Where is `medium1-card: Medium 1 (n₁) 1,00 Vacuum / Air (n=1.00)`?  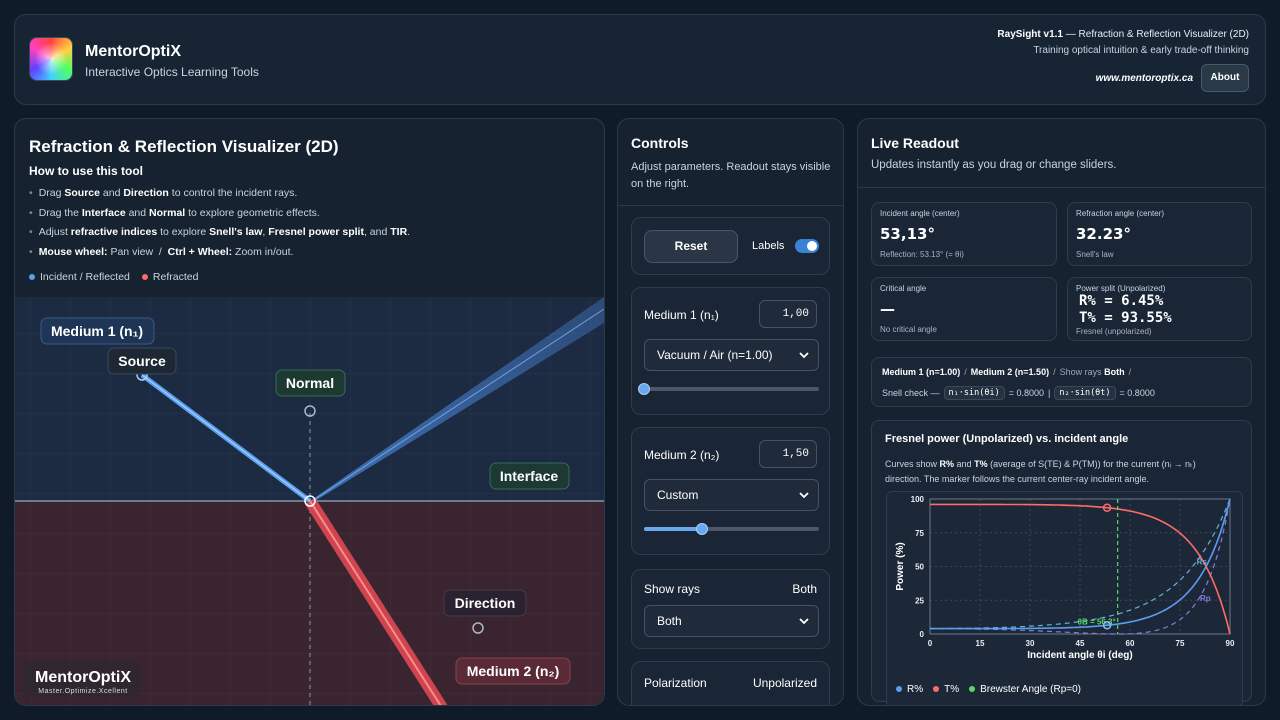 medium1-card: Medium 1 (n₁) 1,00 Vacuum / Air (n=1.00) is located at coordinates (730, 351).